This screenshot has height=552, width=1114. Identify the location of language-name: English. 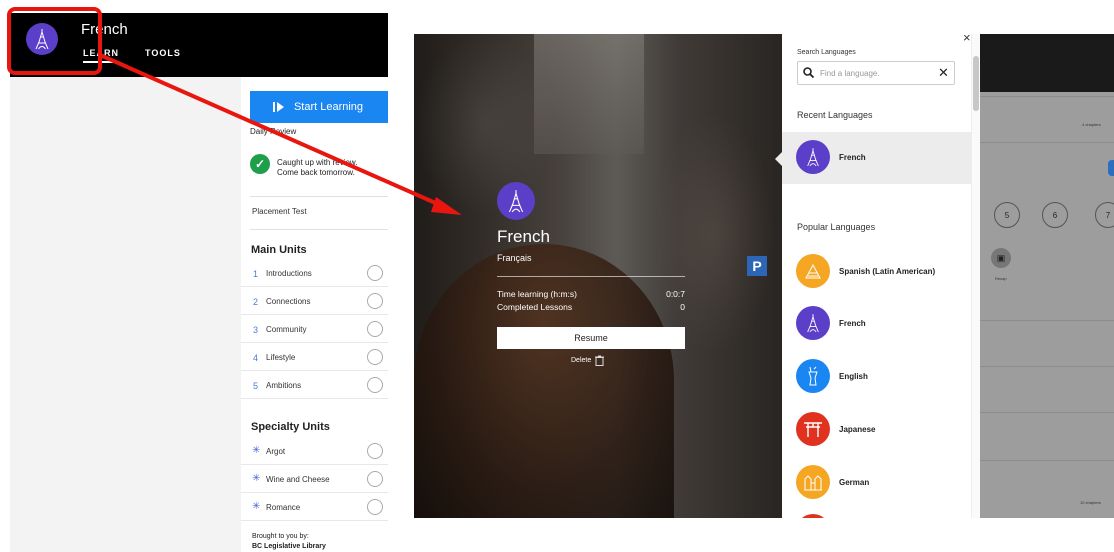
(853, 376).